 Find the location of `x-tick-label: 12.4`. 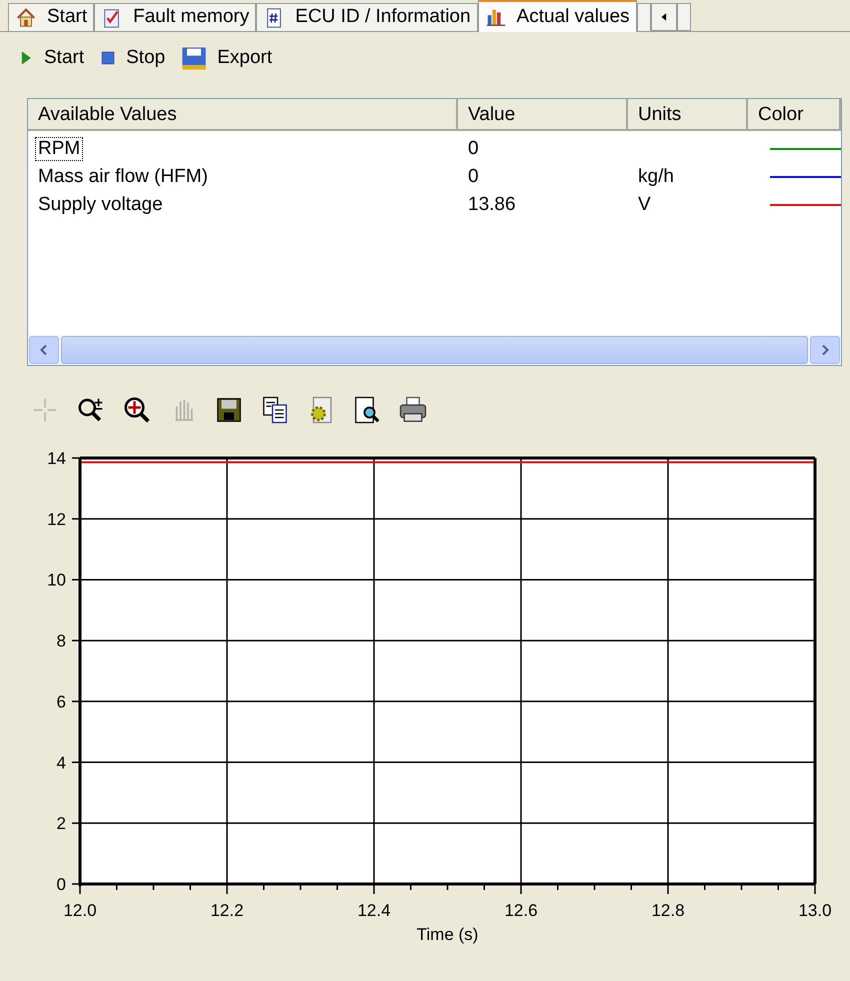

x-tick-label: 12.4 is located at coordinates (374, 910).